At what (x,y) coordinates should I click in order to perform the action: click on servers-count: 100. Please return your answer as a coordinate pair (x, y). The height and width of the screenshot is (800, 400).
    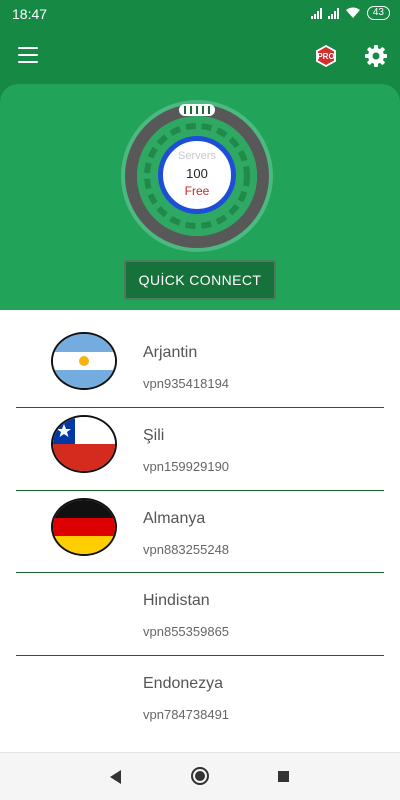
    Looking at the image, I should click on (197, 173).